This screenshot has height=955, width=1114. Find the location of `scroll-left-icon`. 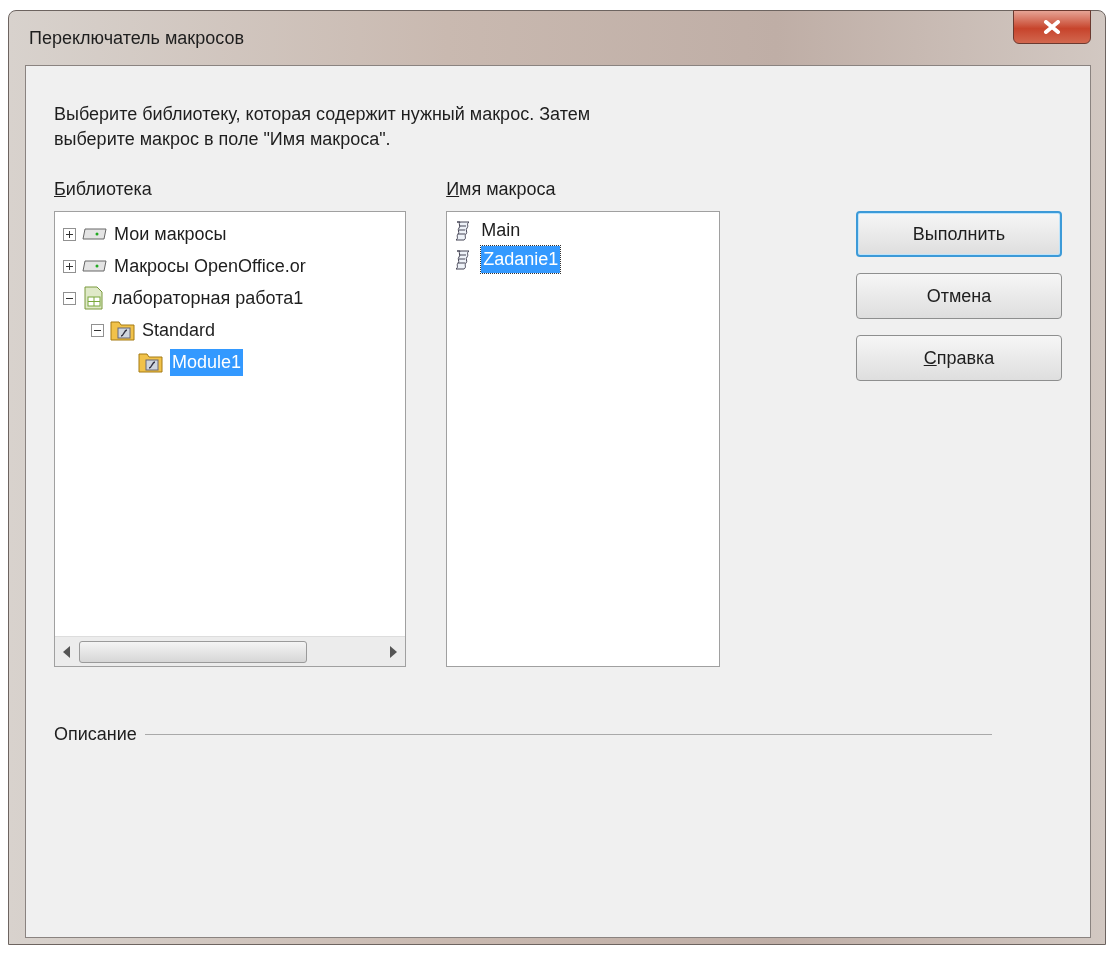

scroll-left-icon is located at coordinates (67, 651).